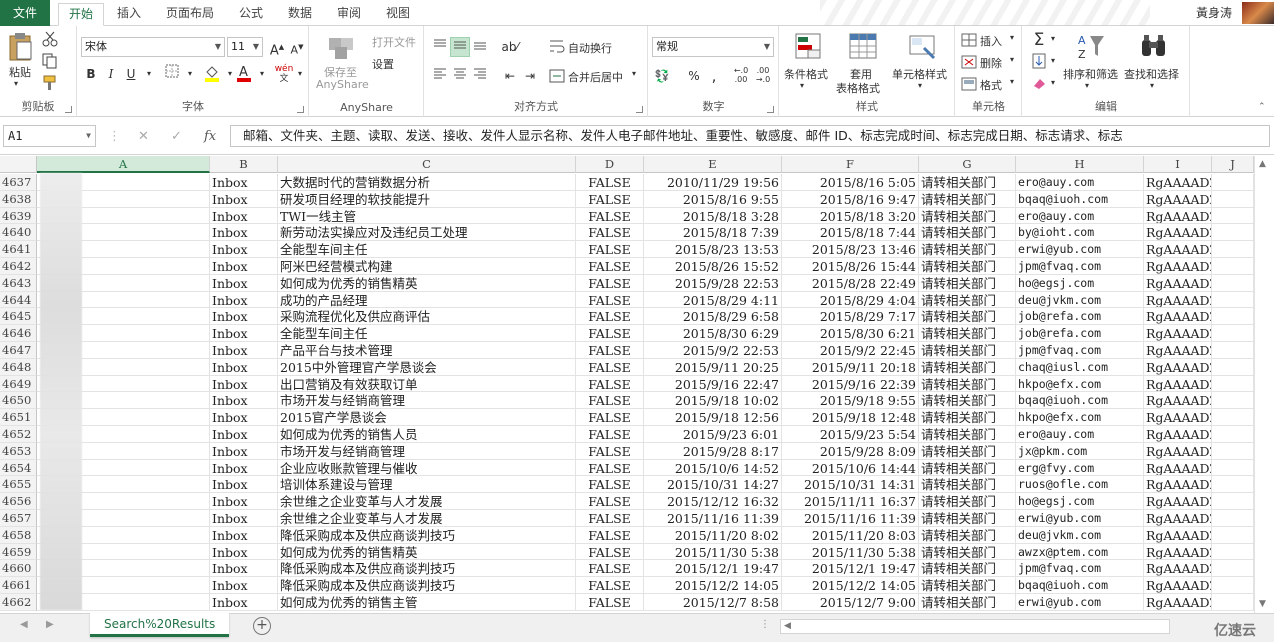 The height and width of the screenshot is (642, 1274). What do you see at coordinates (153, 47) in the screenshot?
I see `font-name-select: 宋体 ▼` at bounding box center [153, 47].